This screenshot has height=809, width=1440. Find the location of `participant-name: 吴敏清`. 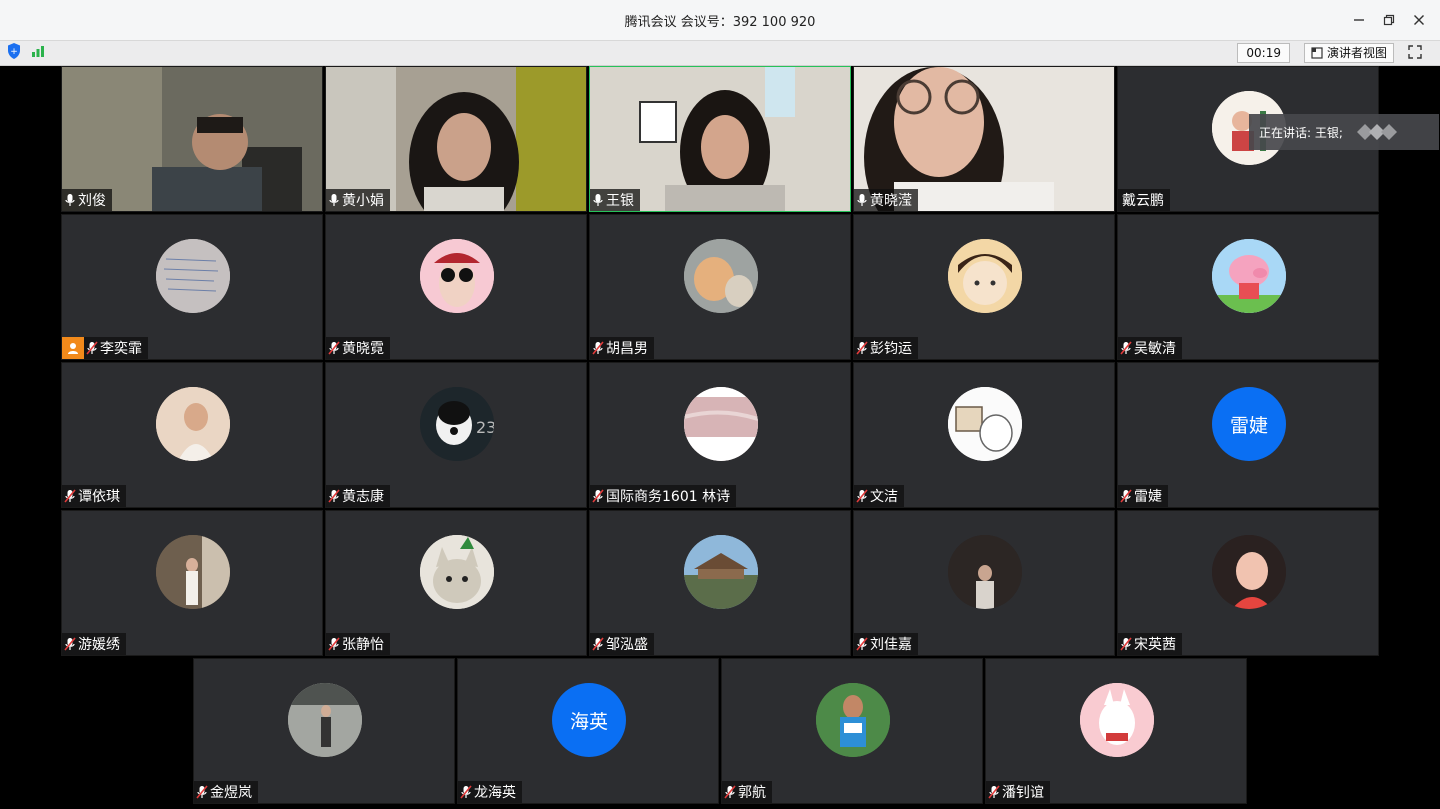

participant-name: 吴敏清 is located at coordinates (1155, 349).